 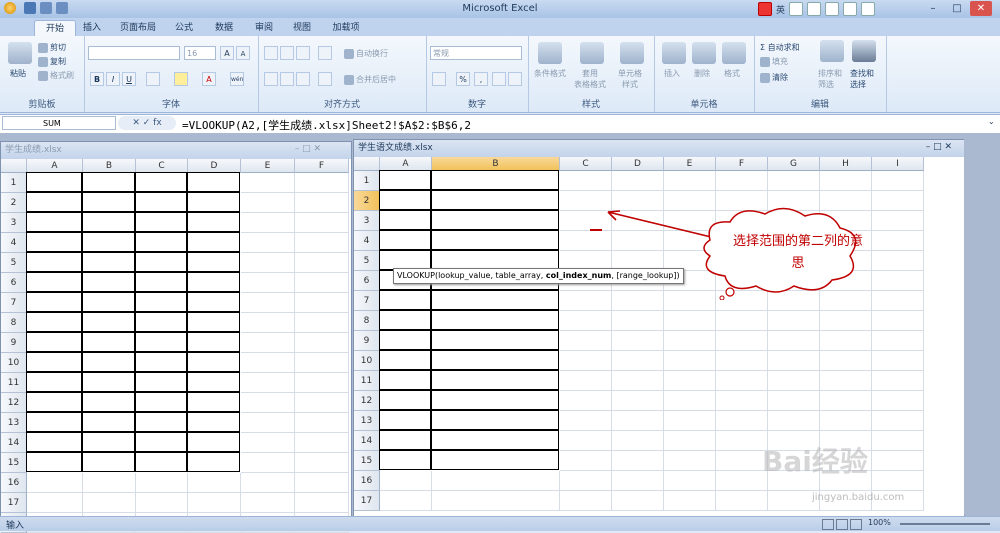 I want to click on name-box: SUM, so click(x=59, y=123).